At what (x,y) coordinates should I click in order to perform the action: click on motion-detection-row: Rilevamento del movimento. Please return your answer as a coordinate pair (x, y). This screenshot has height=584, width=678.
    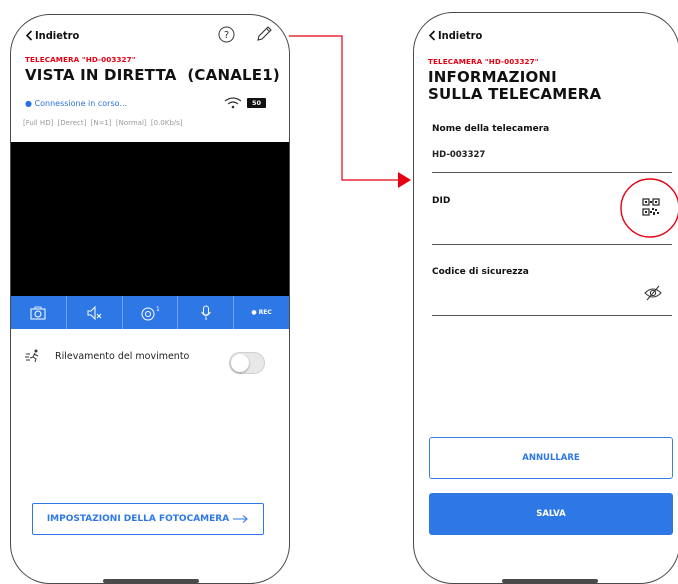
    Looking at the image, I should click on (107, 356).